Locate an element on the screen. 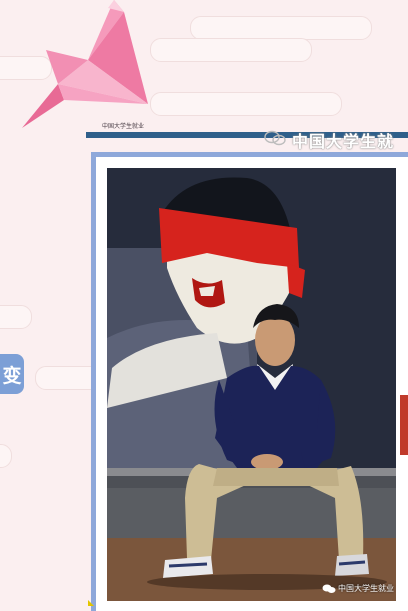  side-badge: 变 is located at coordinates (12, 374).